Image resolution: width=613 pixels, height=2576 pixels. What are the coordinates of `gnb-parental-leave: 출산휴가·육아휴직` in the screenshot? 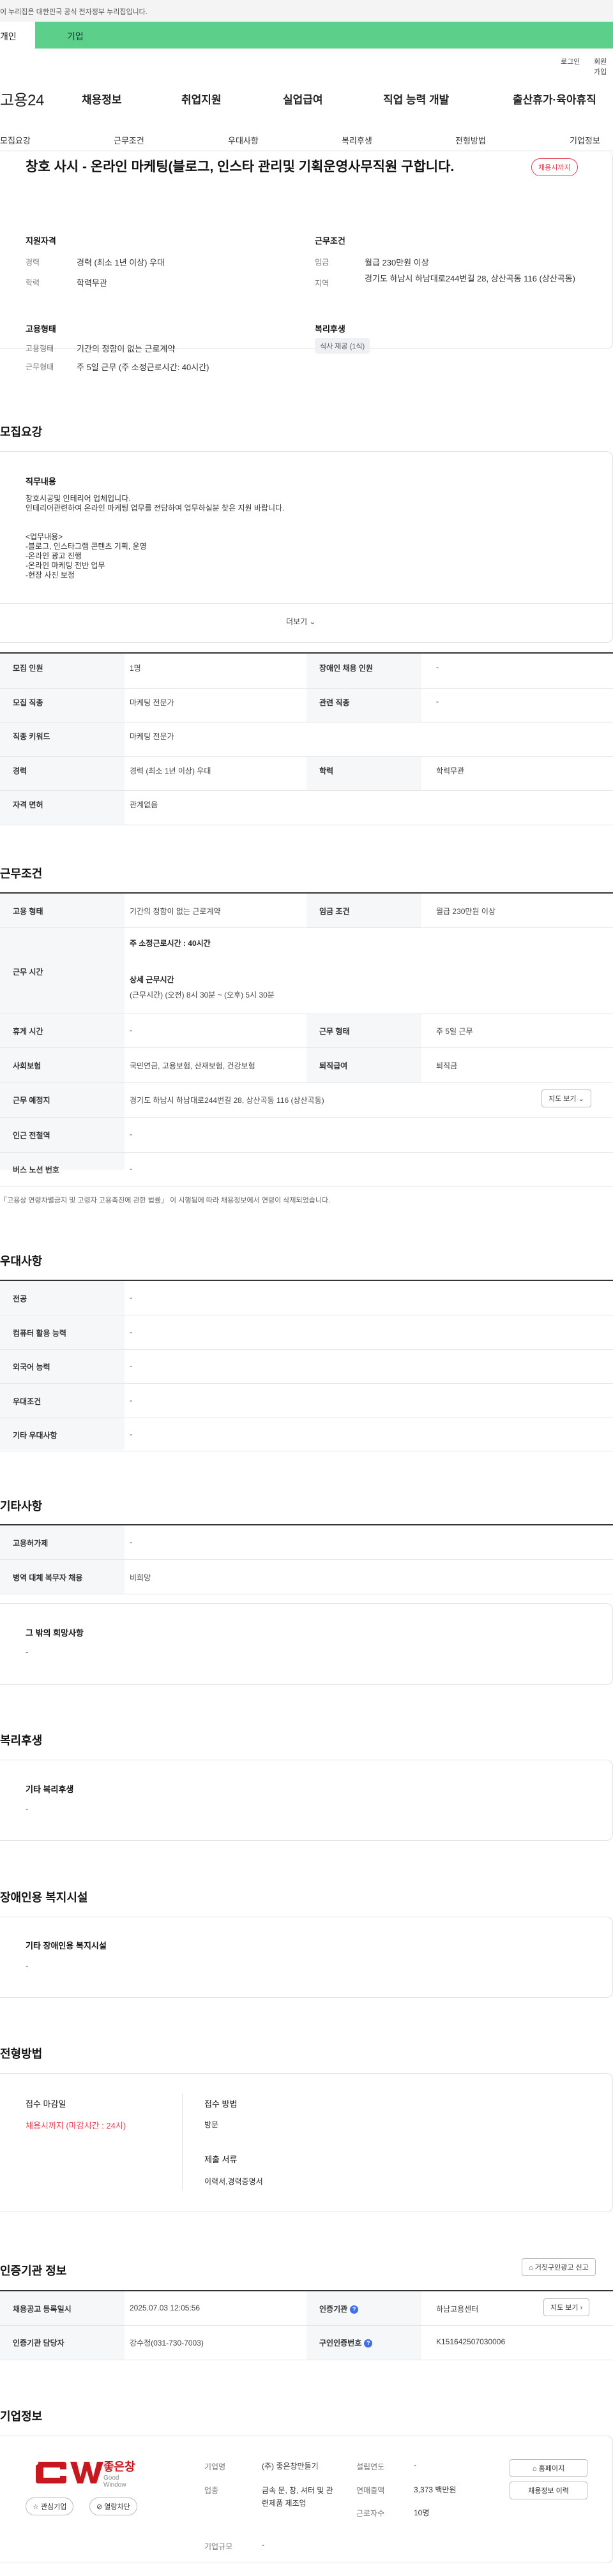 It's located at (554, 99).